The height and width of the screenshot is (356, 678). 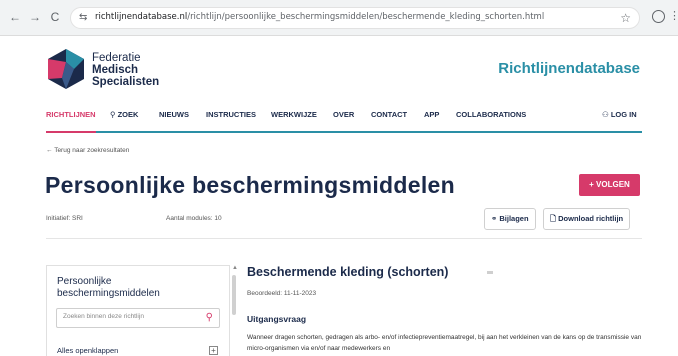 I want to click on url-host: richtlijnendatabase.nl, so click(x=141, y=17).